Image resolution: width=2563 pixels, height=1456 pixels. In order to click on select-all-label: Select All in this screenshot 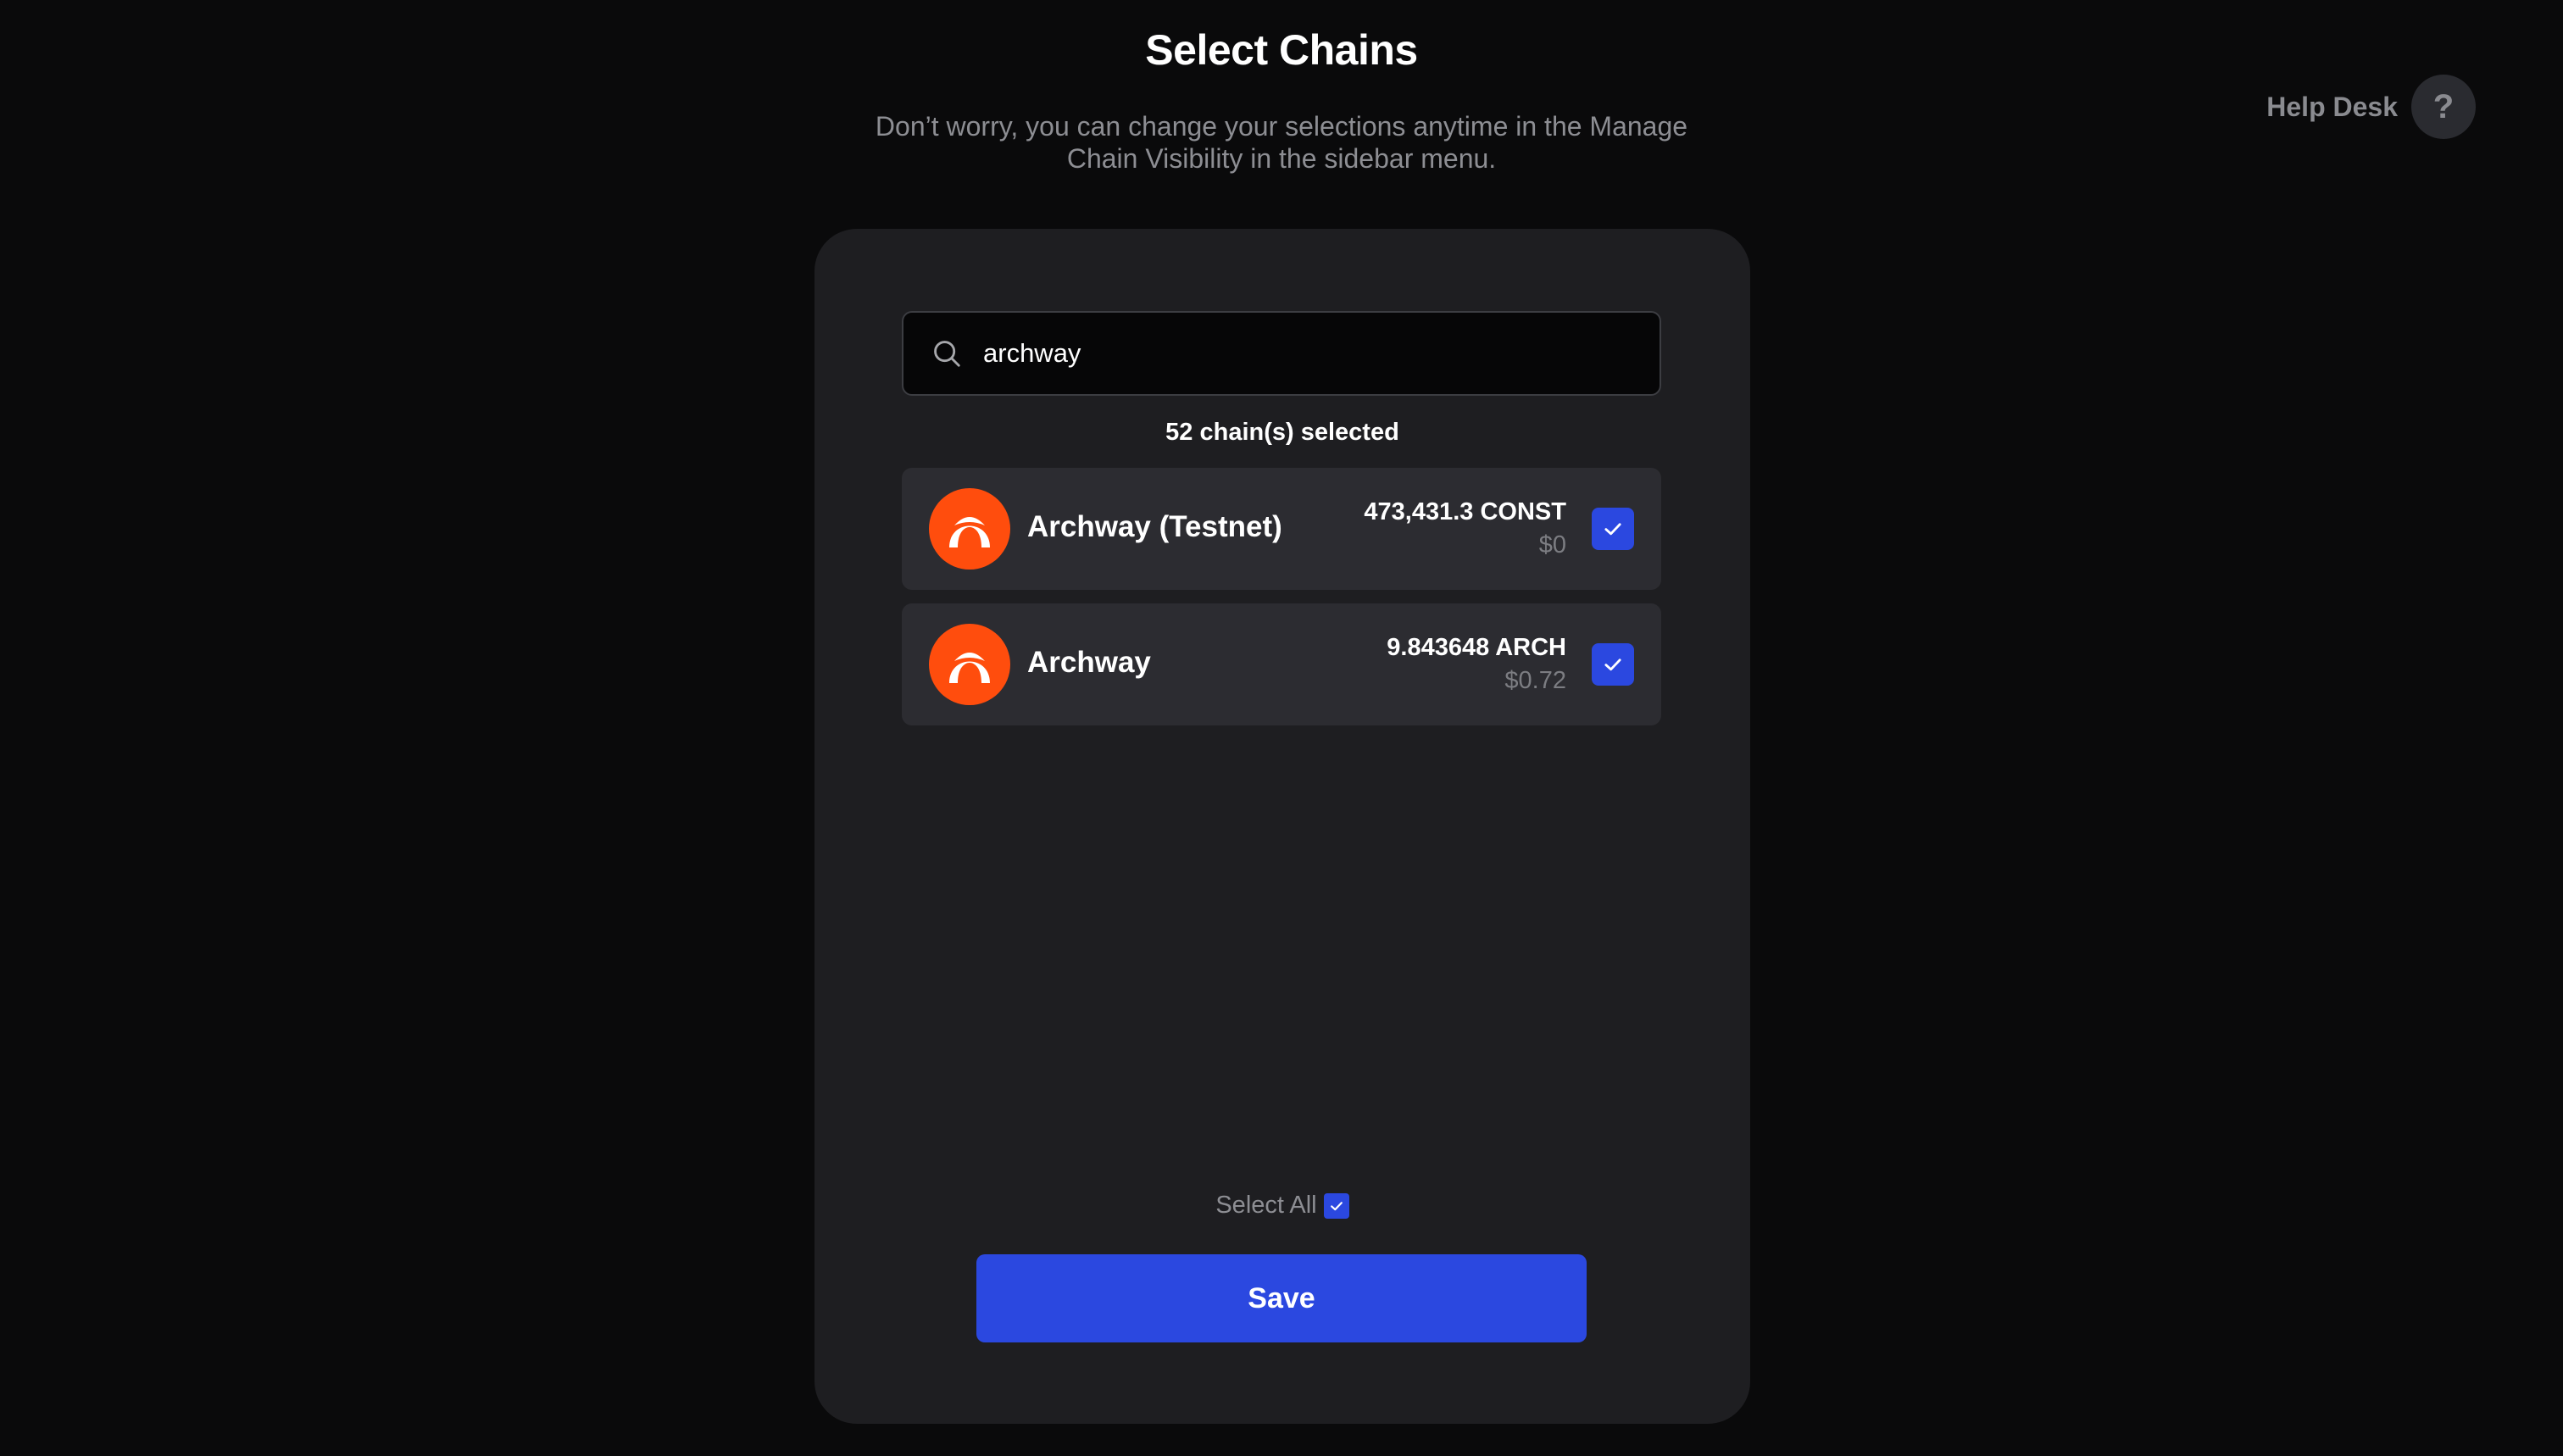, I will do `click(1266, 1205)`.